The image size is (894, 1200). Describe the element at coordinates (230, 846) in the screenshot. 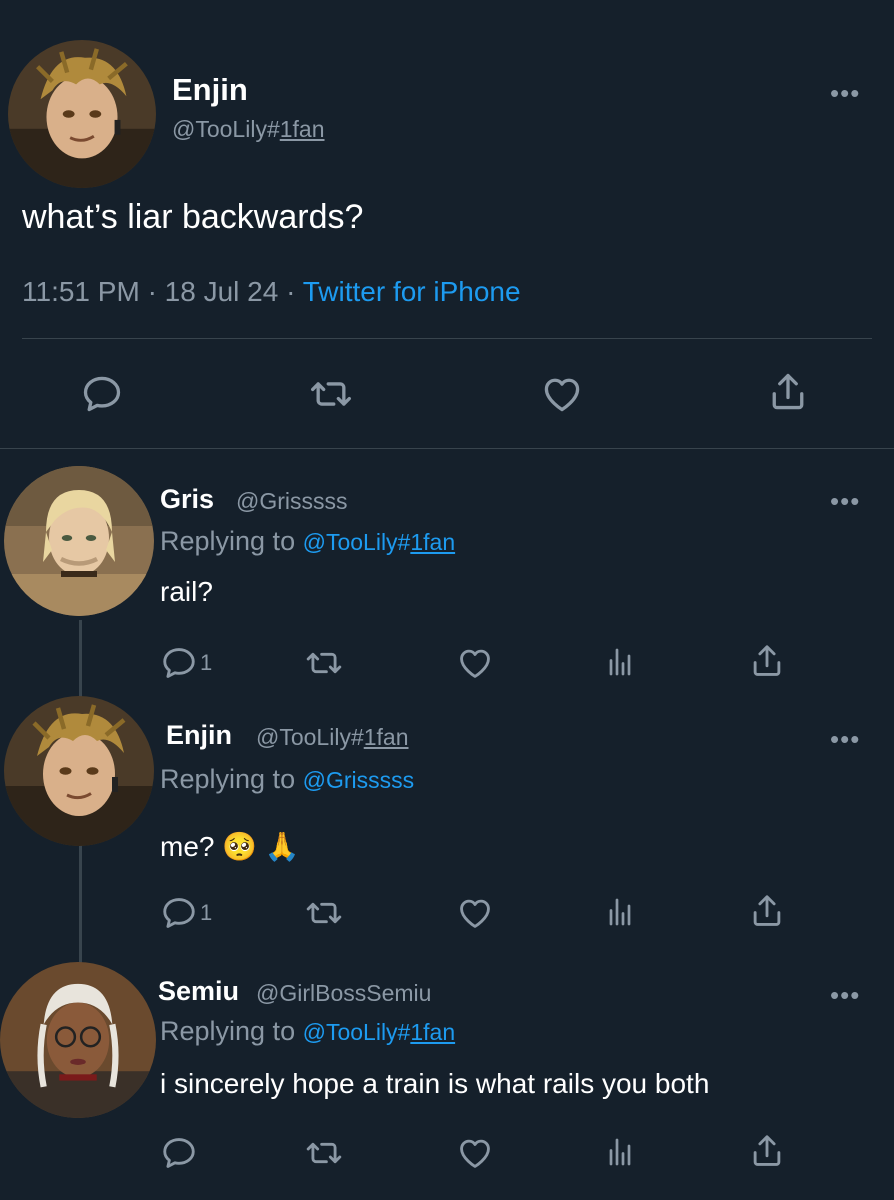

I see `tweet-text: me? 🥺 🙏` at that location.